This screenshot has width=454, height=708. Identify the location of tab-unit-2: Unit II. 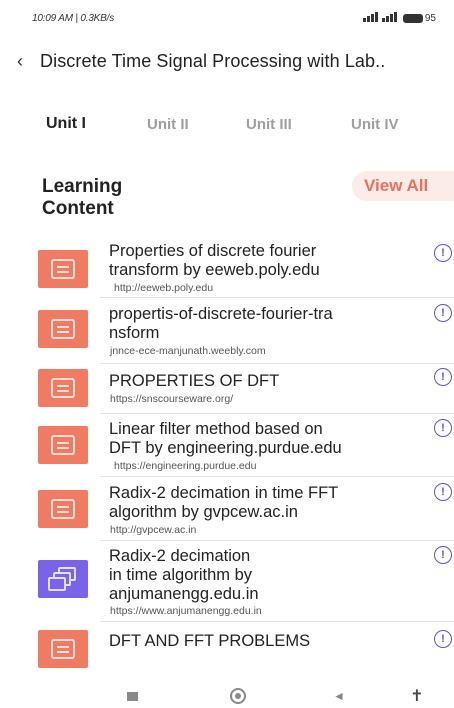
(168, 124).